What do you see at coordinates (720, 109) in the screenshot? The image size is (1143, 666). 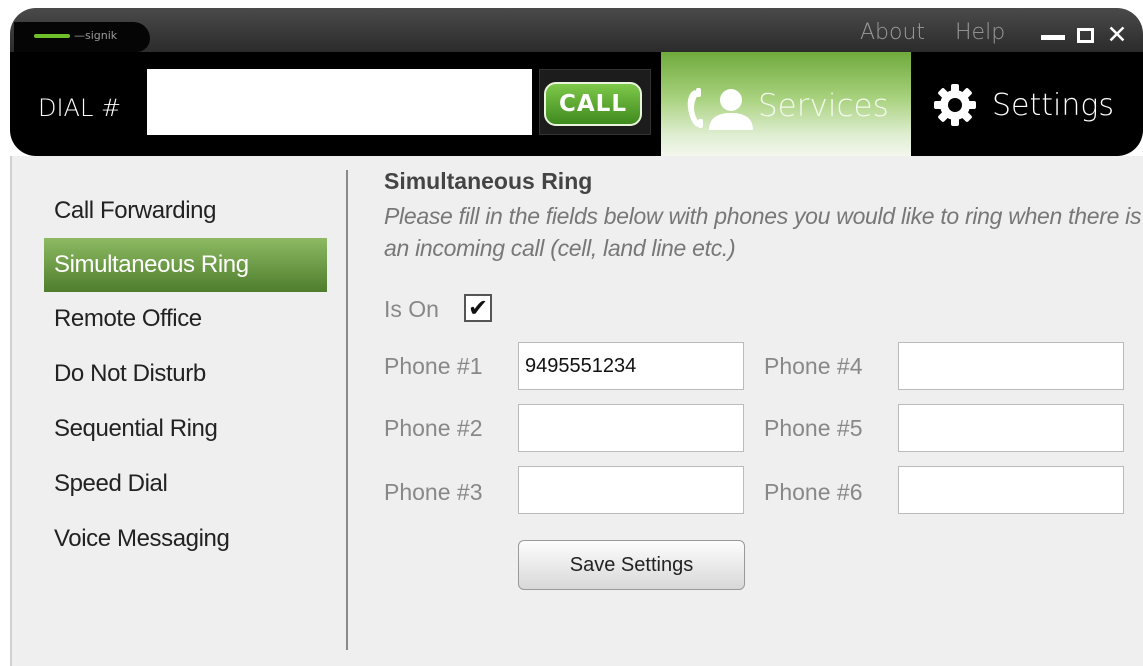 I see `services-icon` at bounding box center [720, 109].